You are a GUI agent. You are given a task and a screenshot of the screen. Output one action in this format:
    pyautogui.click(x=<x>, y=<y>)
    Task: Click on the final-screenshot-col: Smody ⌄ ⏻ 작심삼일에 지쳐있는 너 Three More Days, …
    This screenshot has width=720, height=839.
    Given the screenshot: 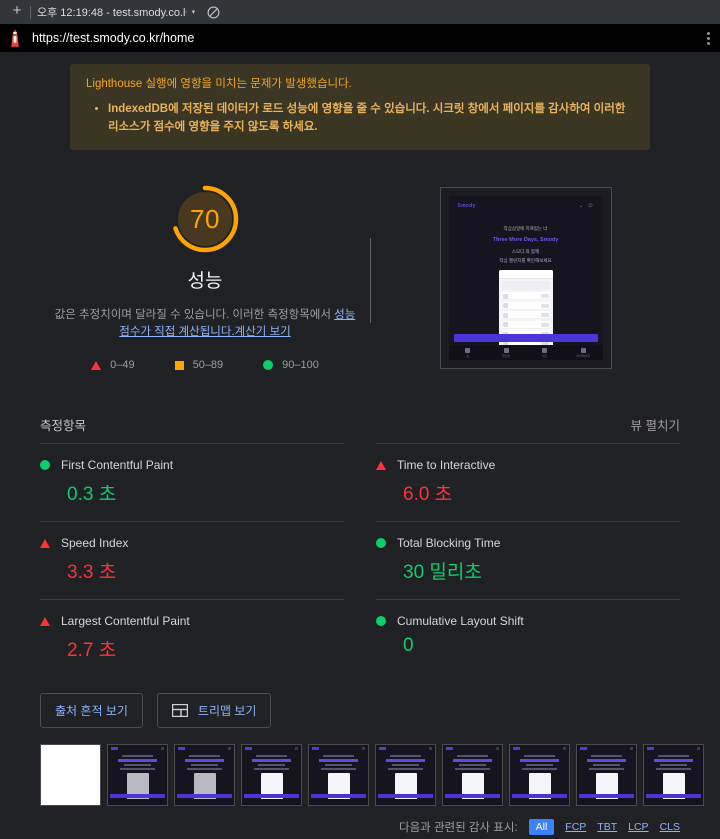 What is the action you would take?
    pyautogui.click(x=525, y=276)
    